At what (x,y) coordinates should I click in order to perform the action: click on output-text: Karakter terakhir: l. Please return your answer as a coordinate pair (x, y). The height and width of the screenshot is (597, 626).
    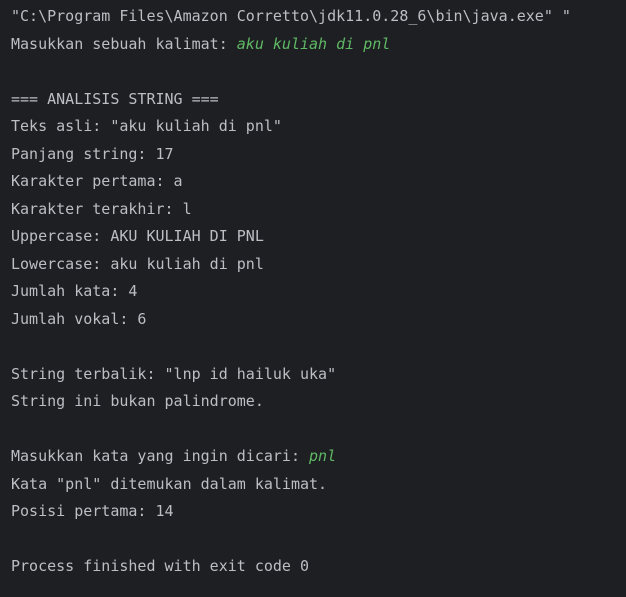
    Looking at the image, I should click on (101, 208).